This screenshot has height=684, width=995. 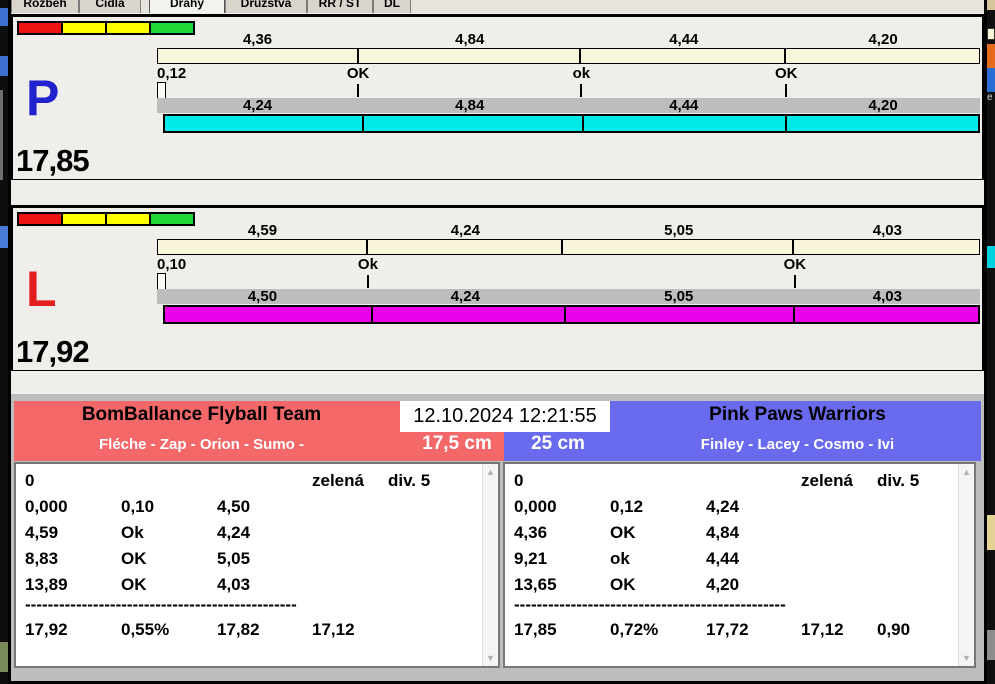 What do you see at coordinates (734, 559) in the screenshot?
I see `table-row: 9,21 ok 4,44` at bounding box center [734, 559].